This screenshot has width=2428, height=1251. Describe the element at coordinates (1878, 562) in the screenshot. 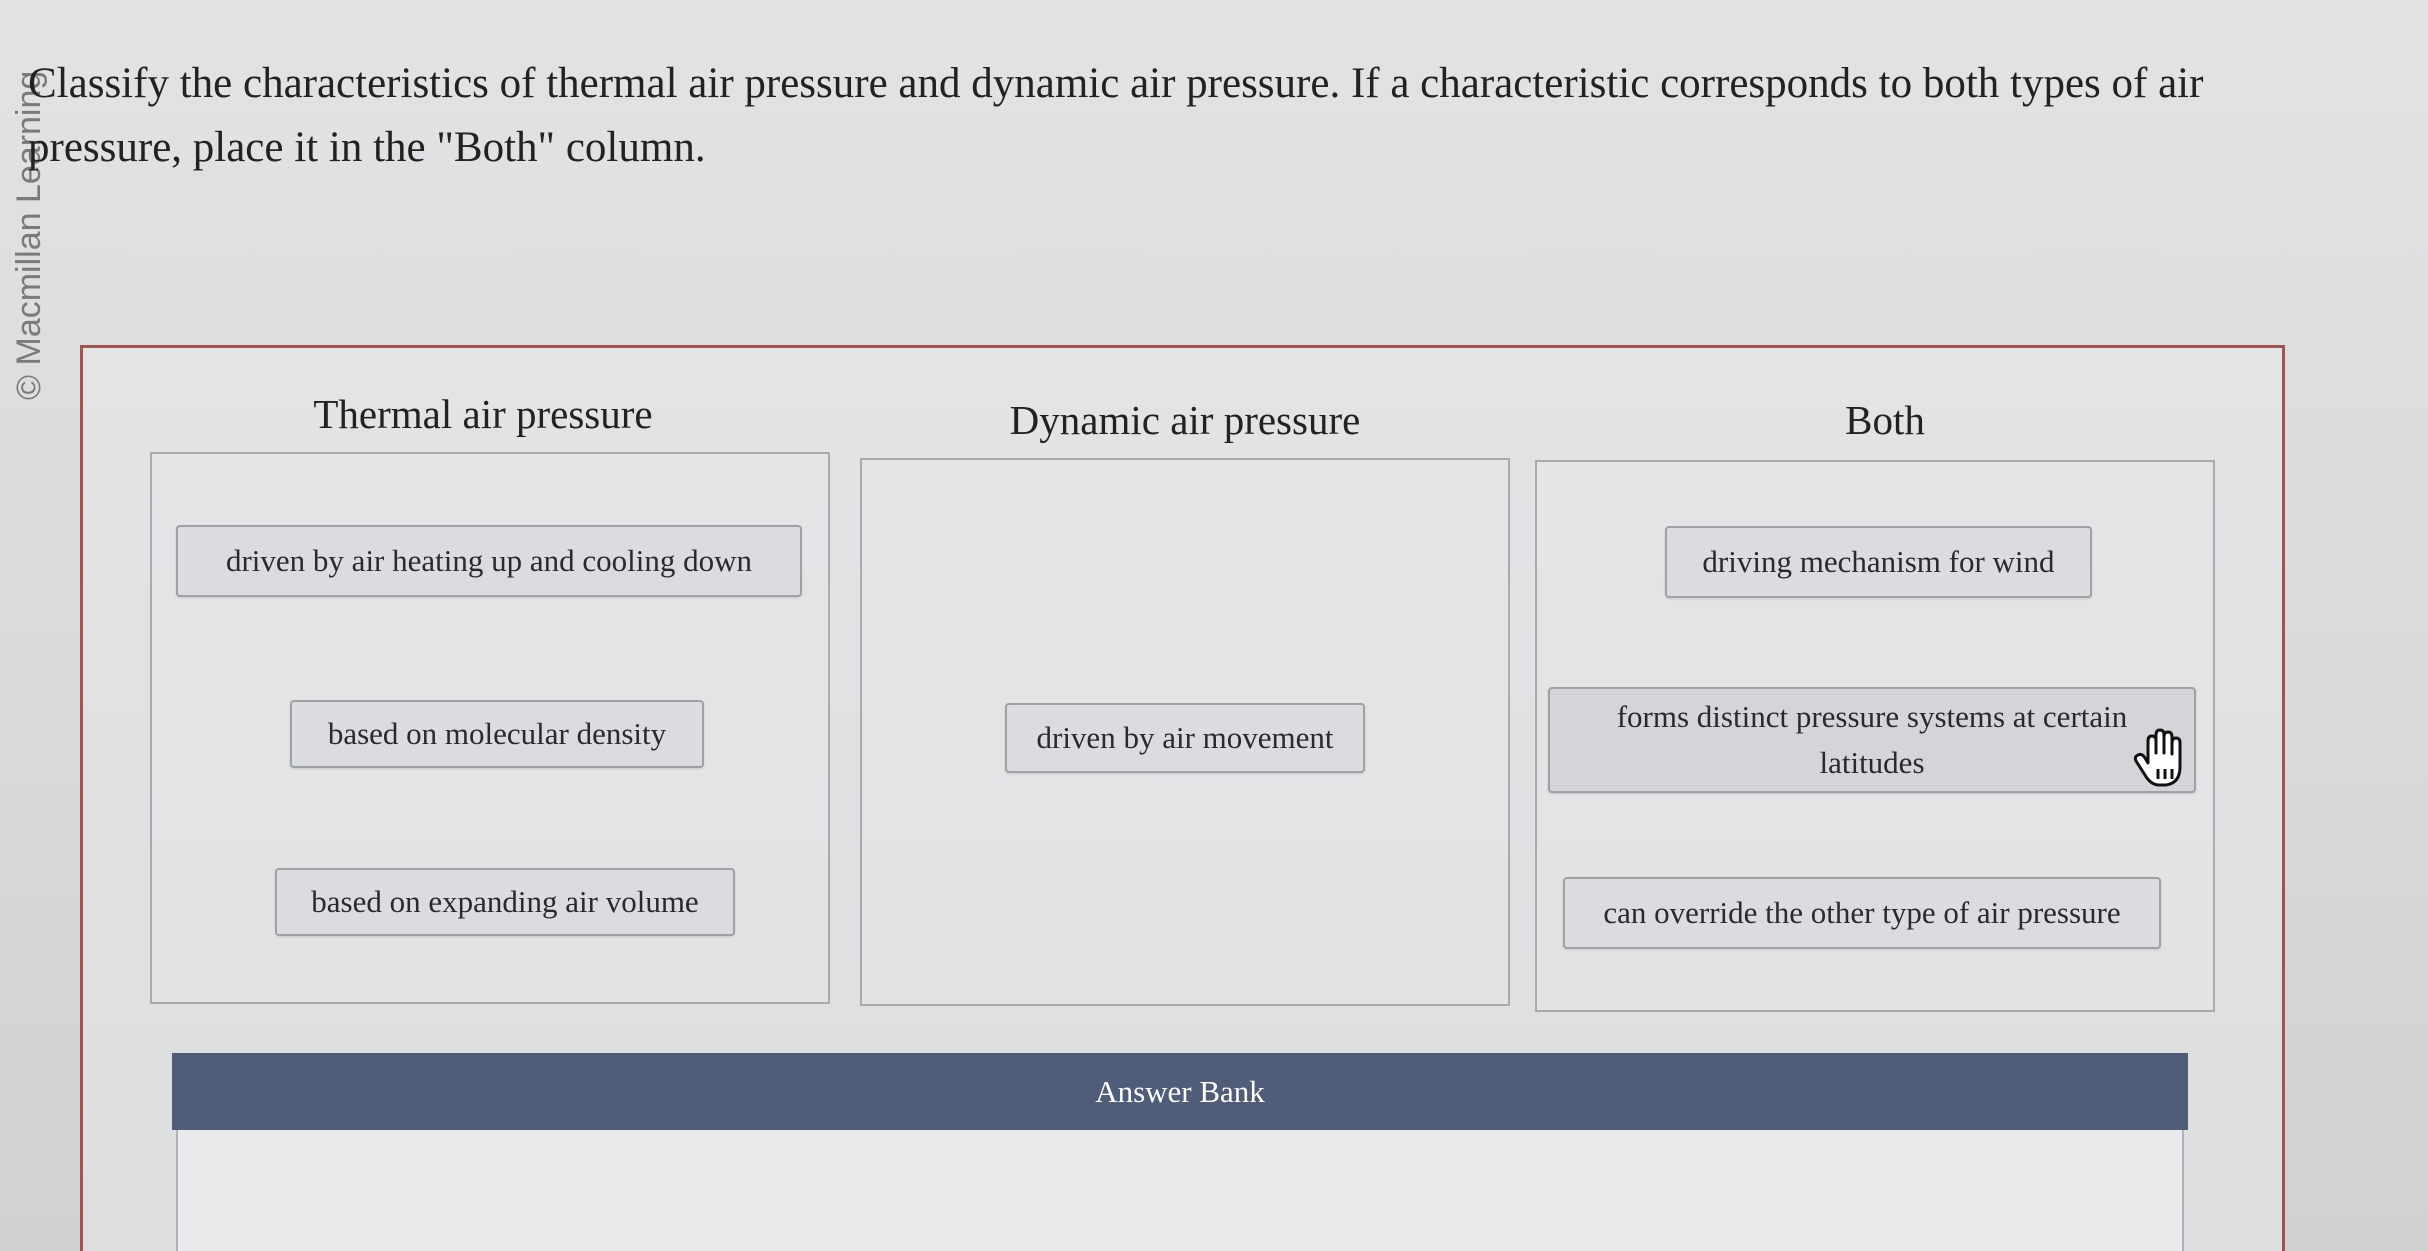

I see `answer-chip: driving mechanism for wind` at that location.